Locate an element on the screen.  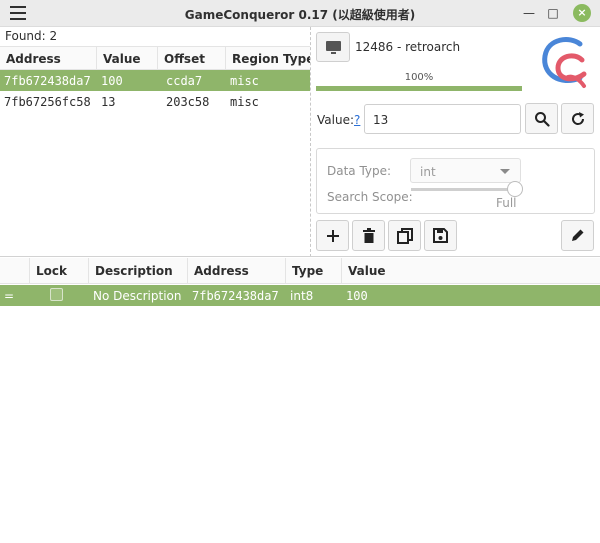
data-type-dropdown: int is located at coordinates (465, 170).